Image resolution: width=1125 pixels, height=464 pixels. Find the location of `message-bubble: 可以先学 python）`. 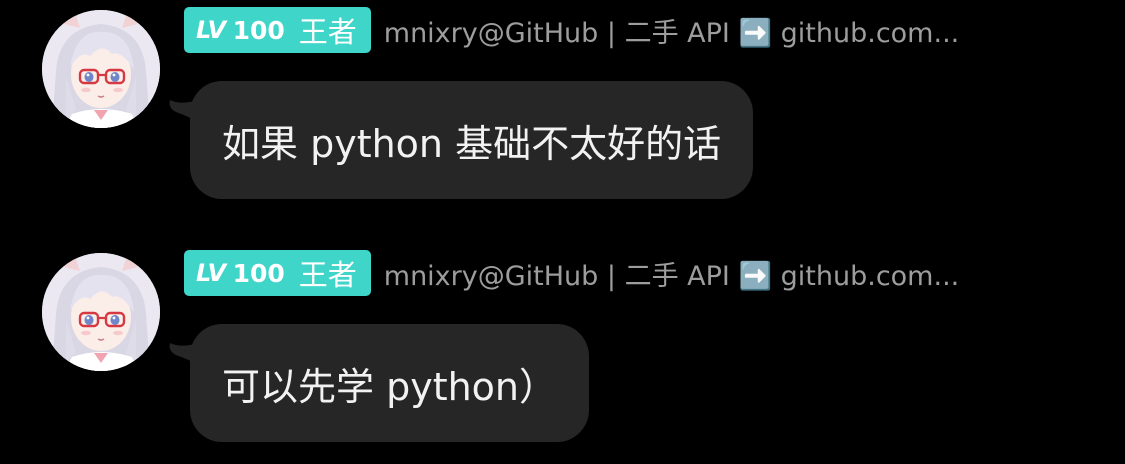

message-bubble: 可以先学 python） is located at coordinates (390, 383).